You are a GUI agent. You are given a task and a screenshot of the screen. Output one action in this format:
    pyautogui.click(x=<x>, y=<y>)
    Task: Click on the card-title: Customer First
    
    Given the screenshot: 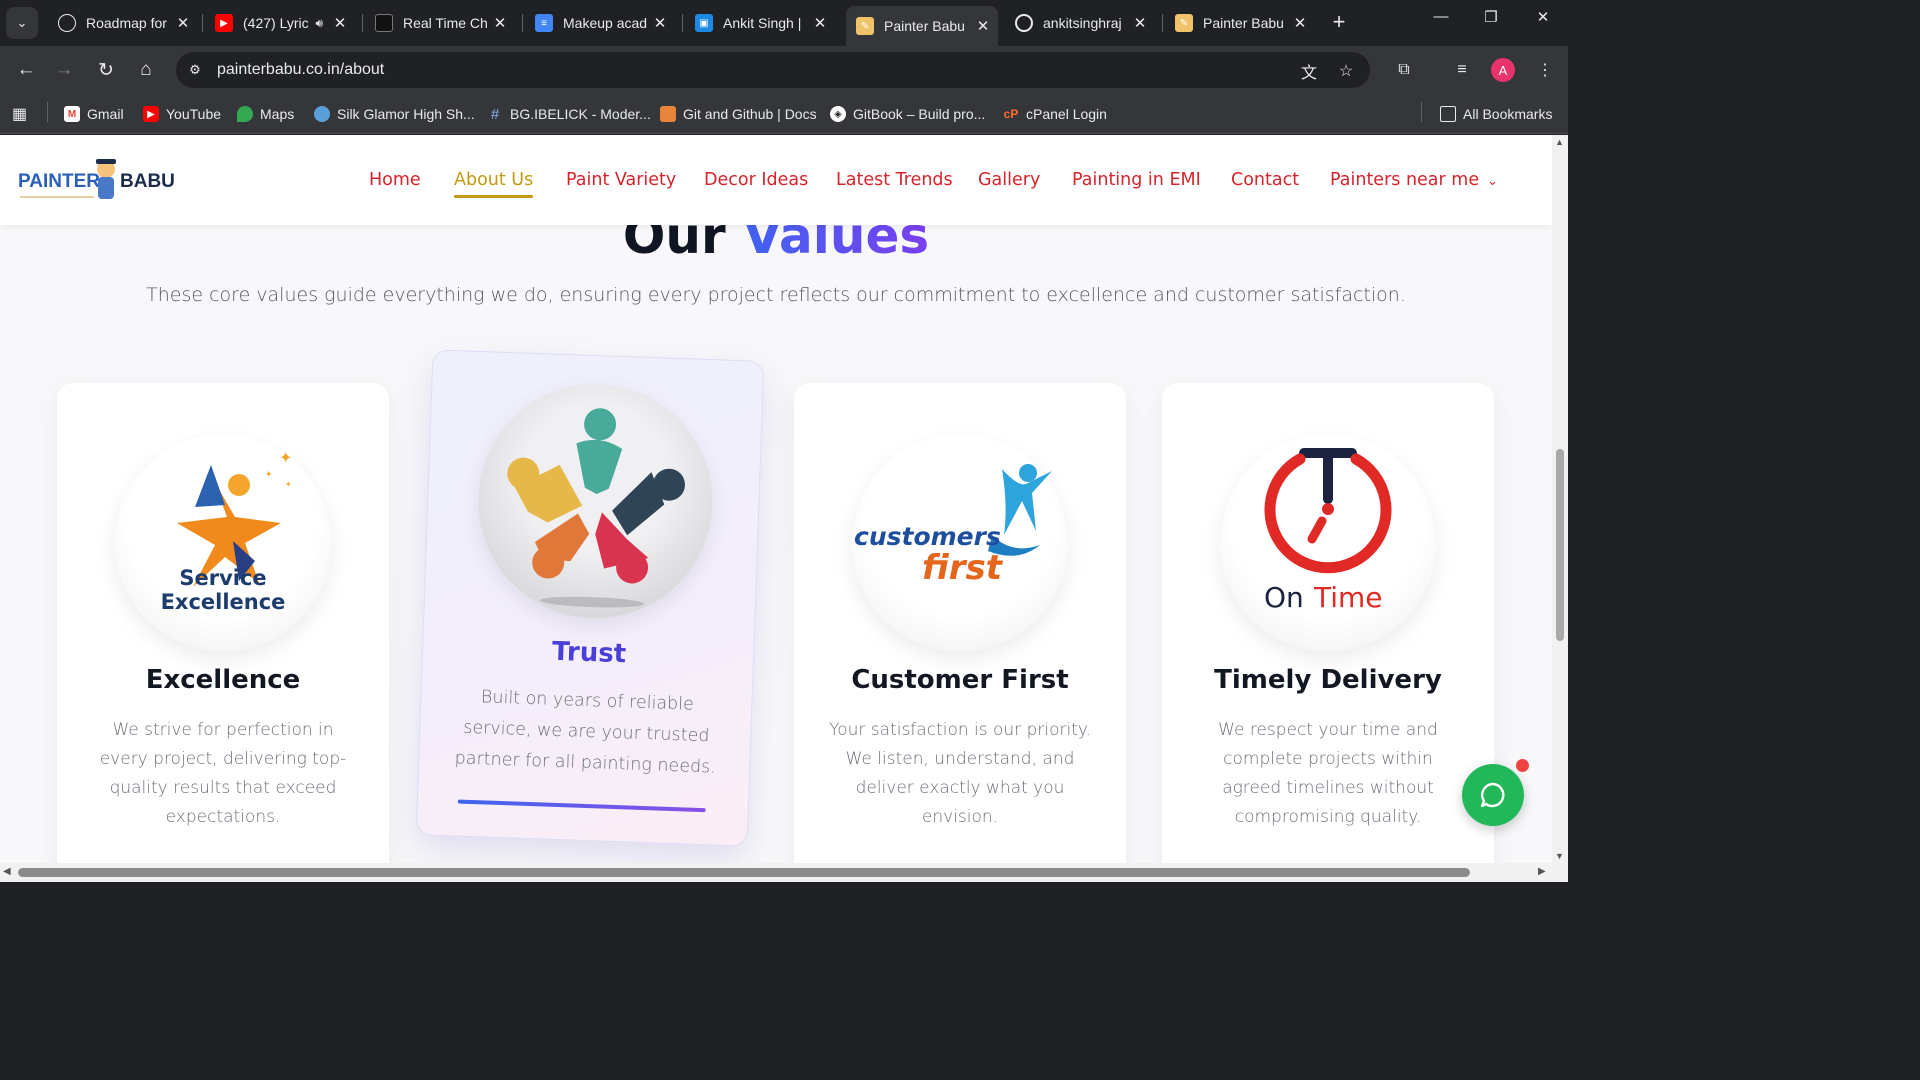 What is the action you would take?
    pyautogui.click(x=960, y=680)
    